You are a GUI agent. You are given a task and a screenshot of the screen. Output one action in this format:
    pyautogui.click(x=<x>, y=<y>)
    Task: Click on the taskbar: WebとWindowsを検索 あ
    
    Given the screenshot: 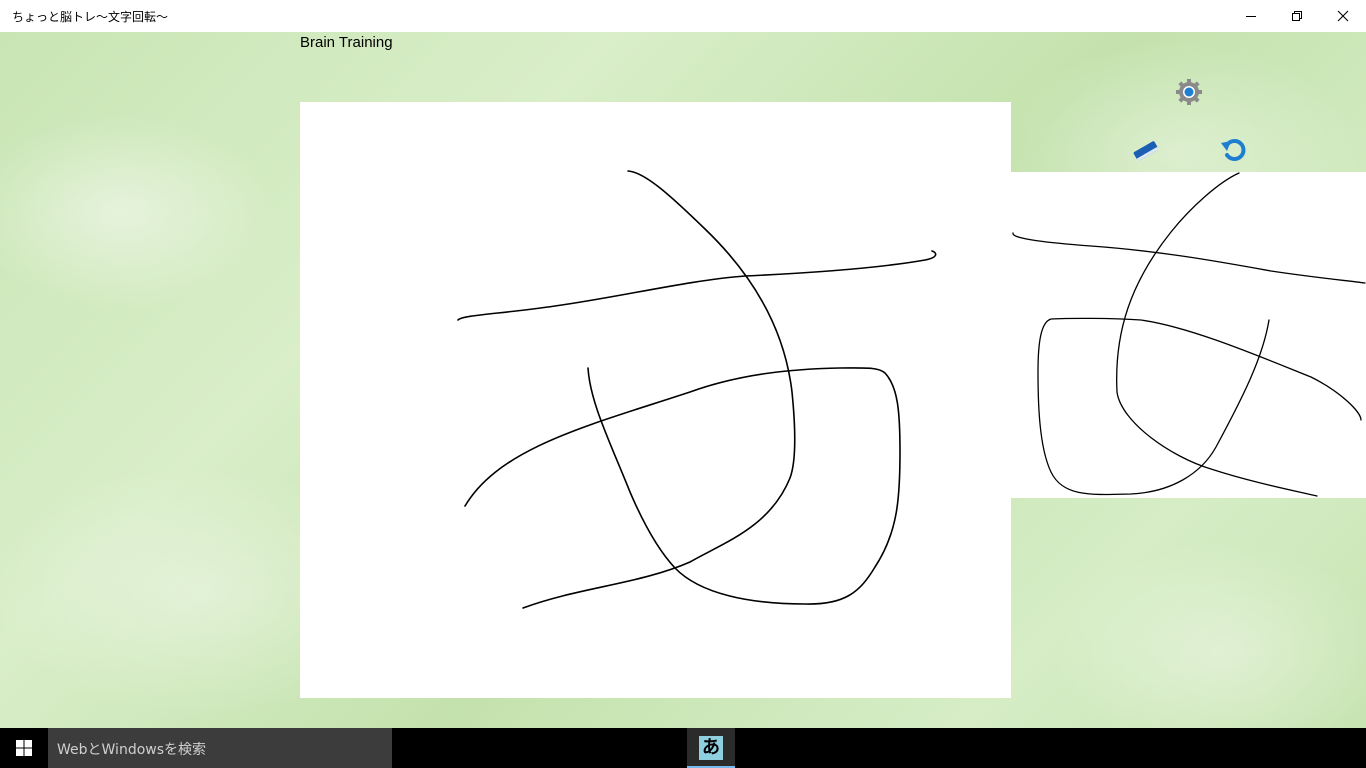 What is the action you would take?
    pyautogui.click(x=683, y=748)
    